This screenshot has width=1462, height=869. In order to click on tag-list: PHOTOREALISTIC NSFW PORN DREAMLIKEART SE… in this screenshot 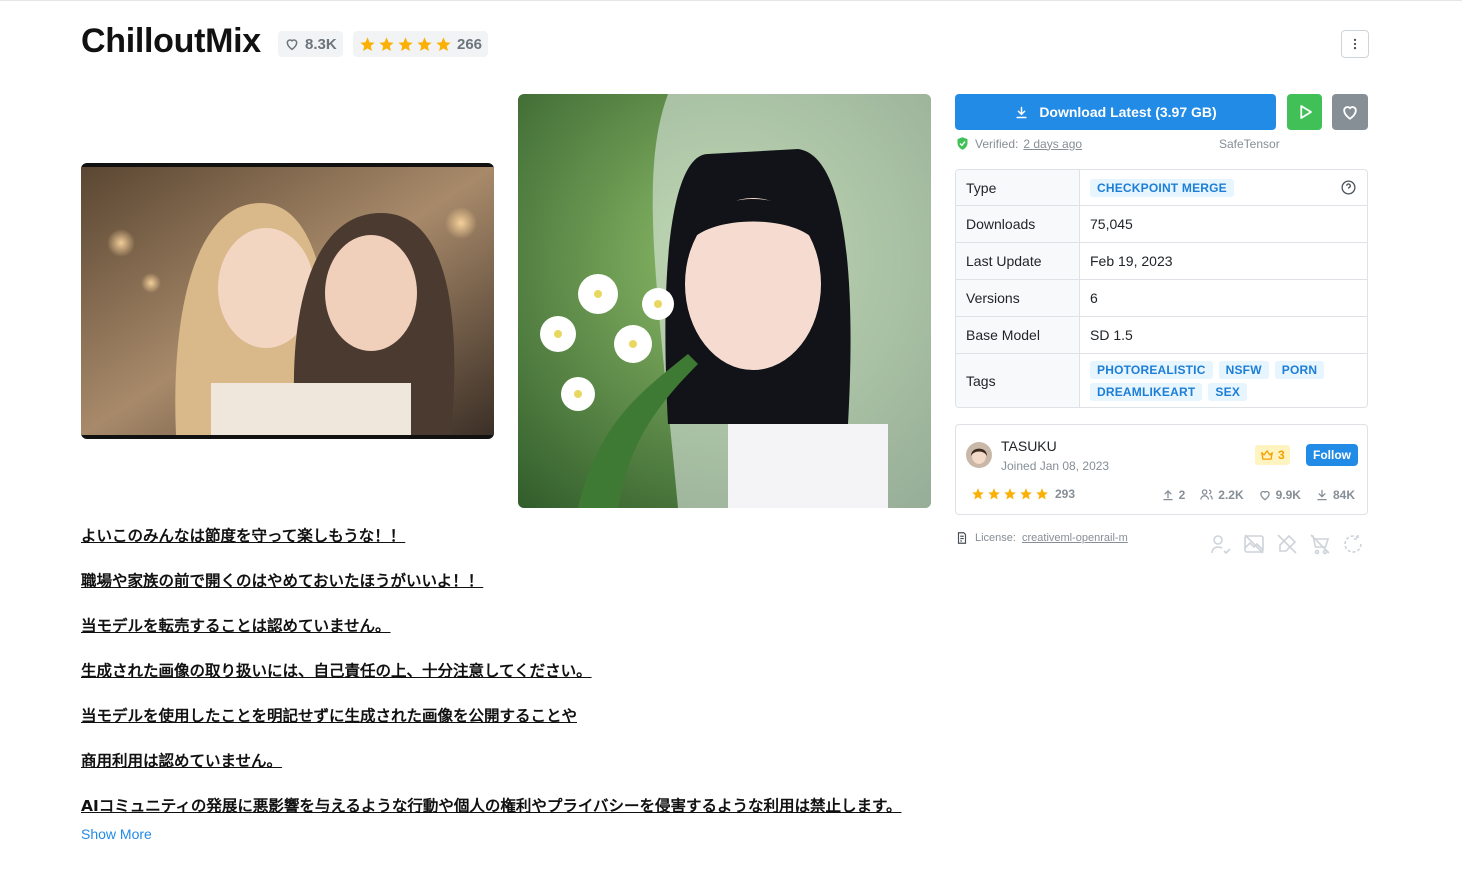, I will do `click(1223, 381)`.